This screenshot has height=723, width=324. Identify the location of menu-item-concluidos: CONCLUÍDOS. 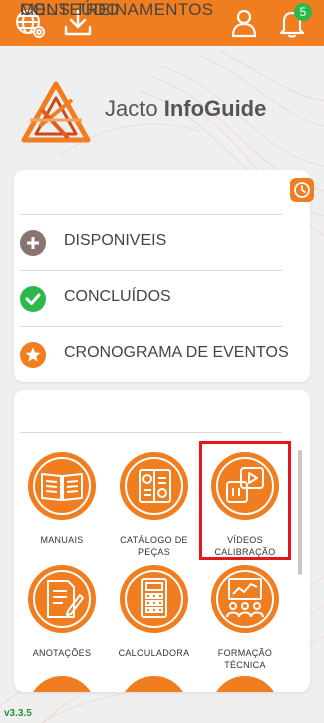
(154, 298).